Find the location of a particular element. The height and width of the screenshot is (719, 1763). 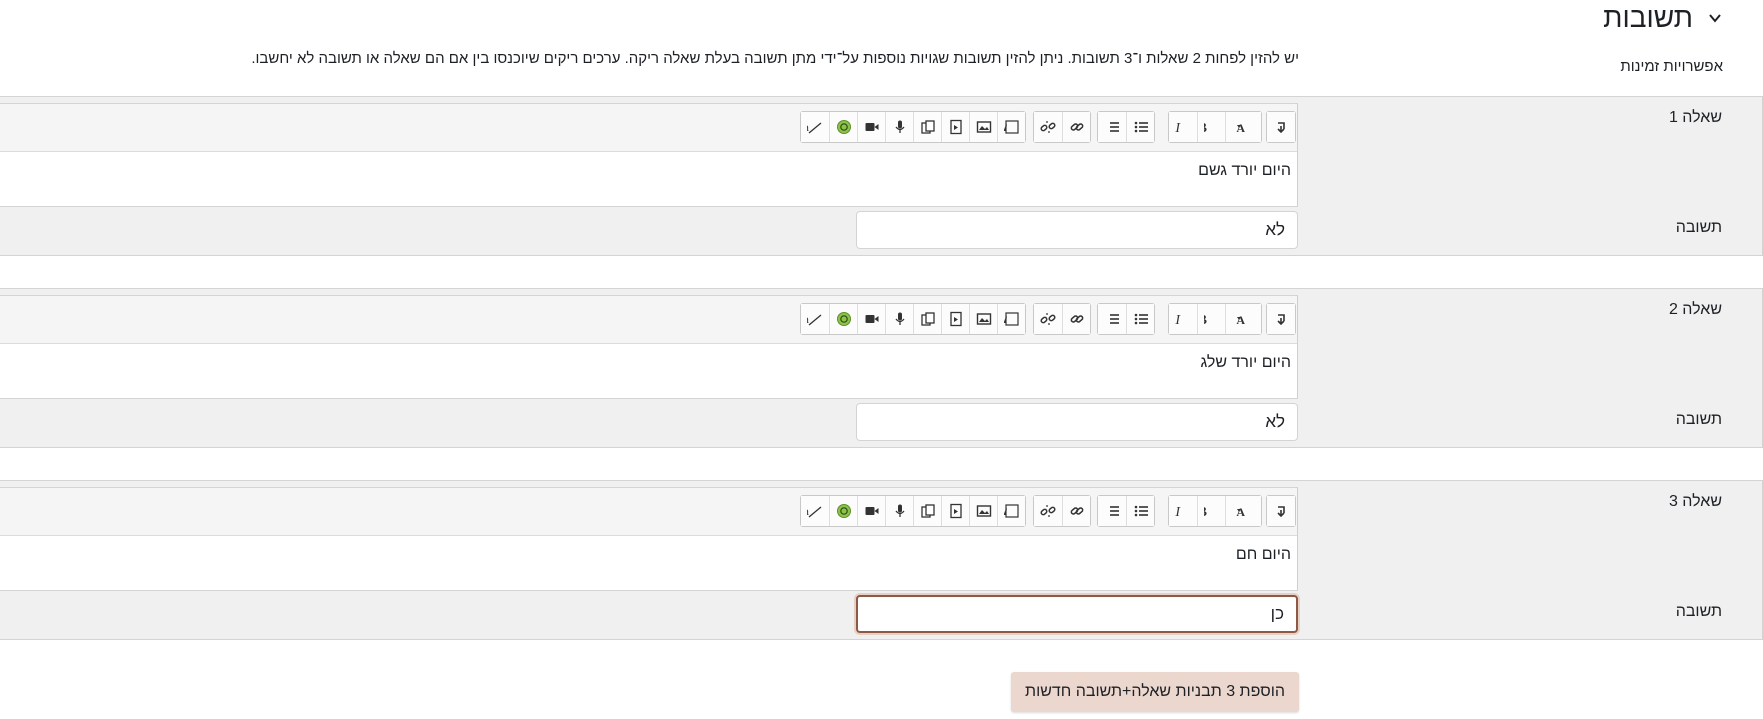

toolbar-group: AB I is located at coordinates (1215, 319).